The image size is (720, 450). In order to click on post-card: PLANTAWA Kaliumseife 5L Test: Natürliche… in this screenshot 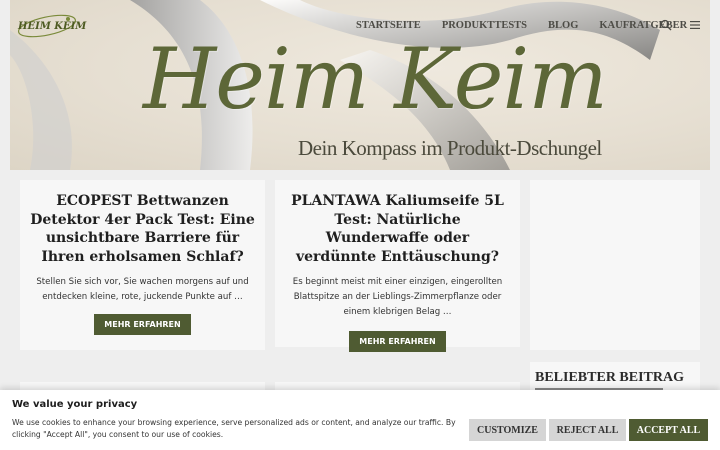, I will do `click(397, 266)`.